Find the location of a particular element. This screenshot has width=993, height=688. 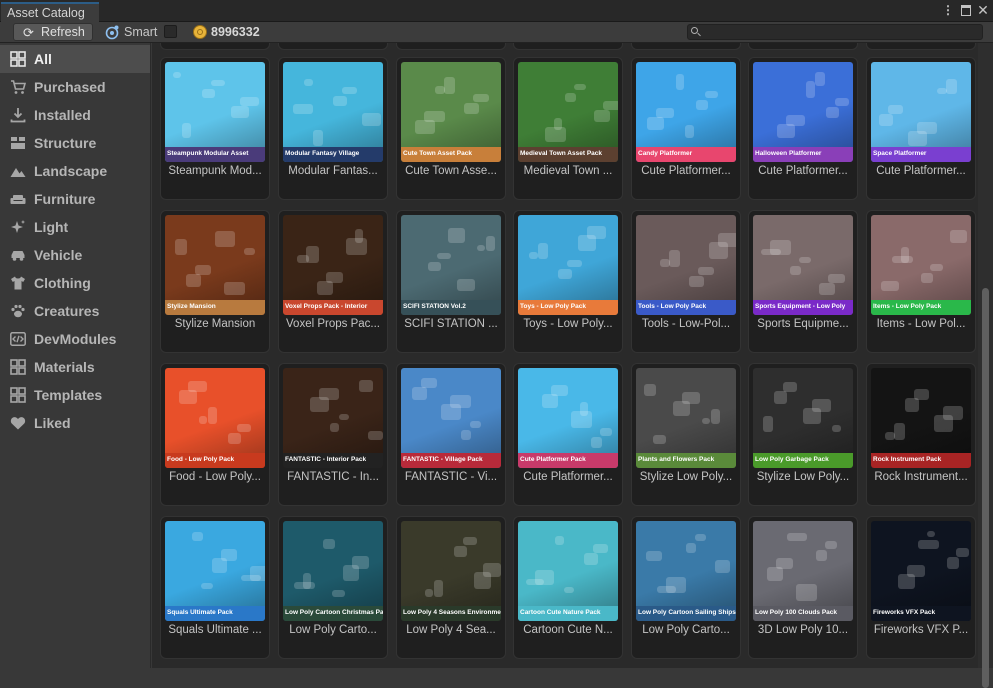

window-tab: Asset Catalog is located at coordinates (50, 12).